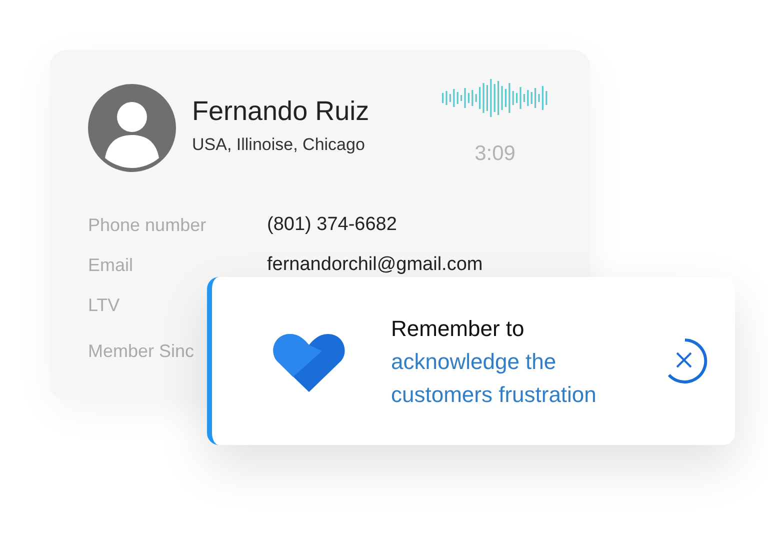 Image resolution: width=768 pixels, height=545 pixels. What do you see at coordinates (375, 265) in the screenshot?
I see `field-value: fernandorchil@gmail.com` at bounding box center [375, 265].